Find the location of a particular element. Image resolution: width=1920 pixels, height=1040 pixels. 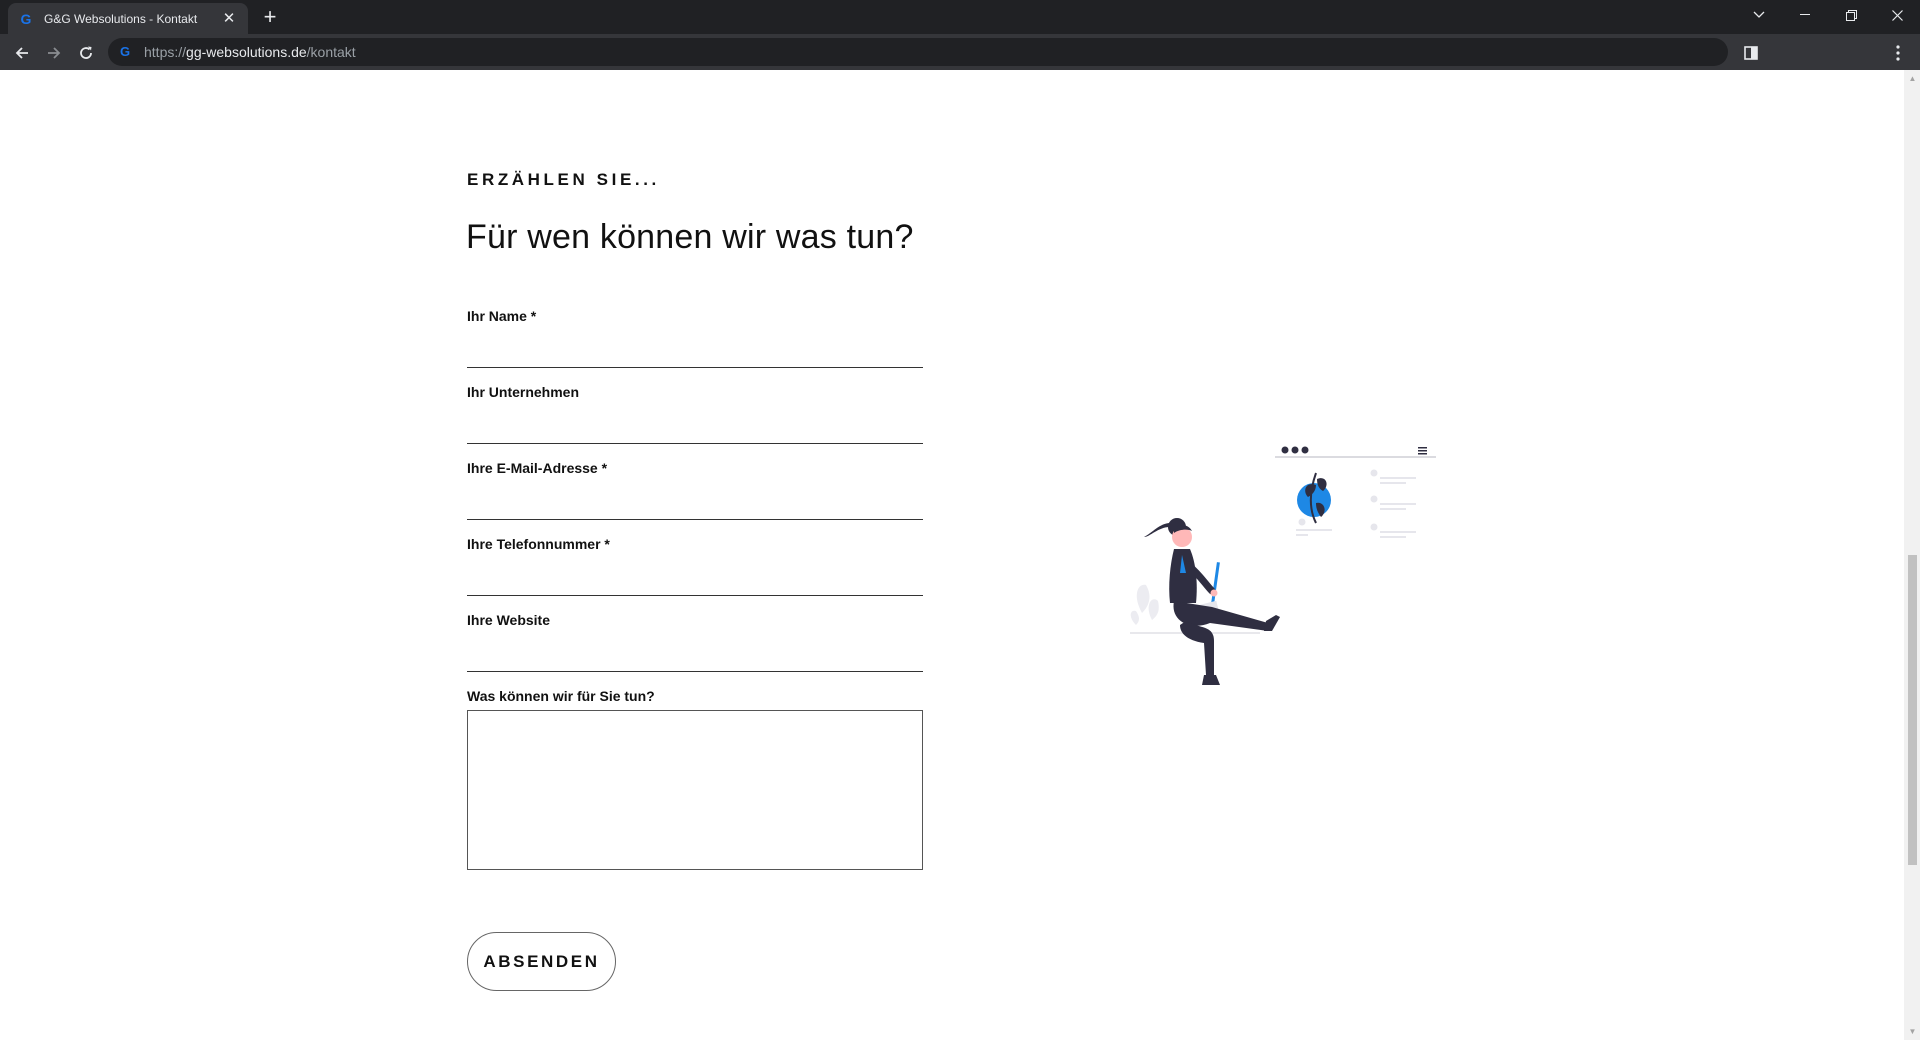

close-tab-icon: ✕ is located at coordinates (229, 19).